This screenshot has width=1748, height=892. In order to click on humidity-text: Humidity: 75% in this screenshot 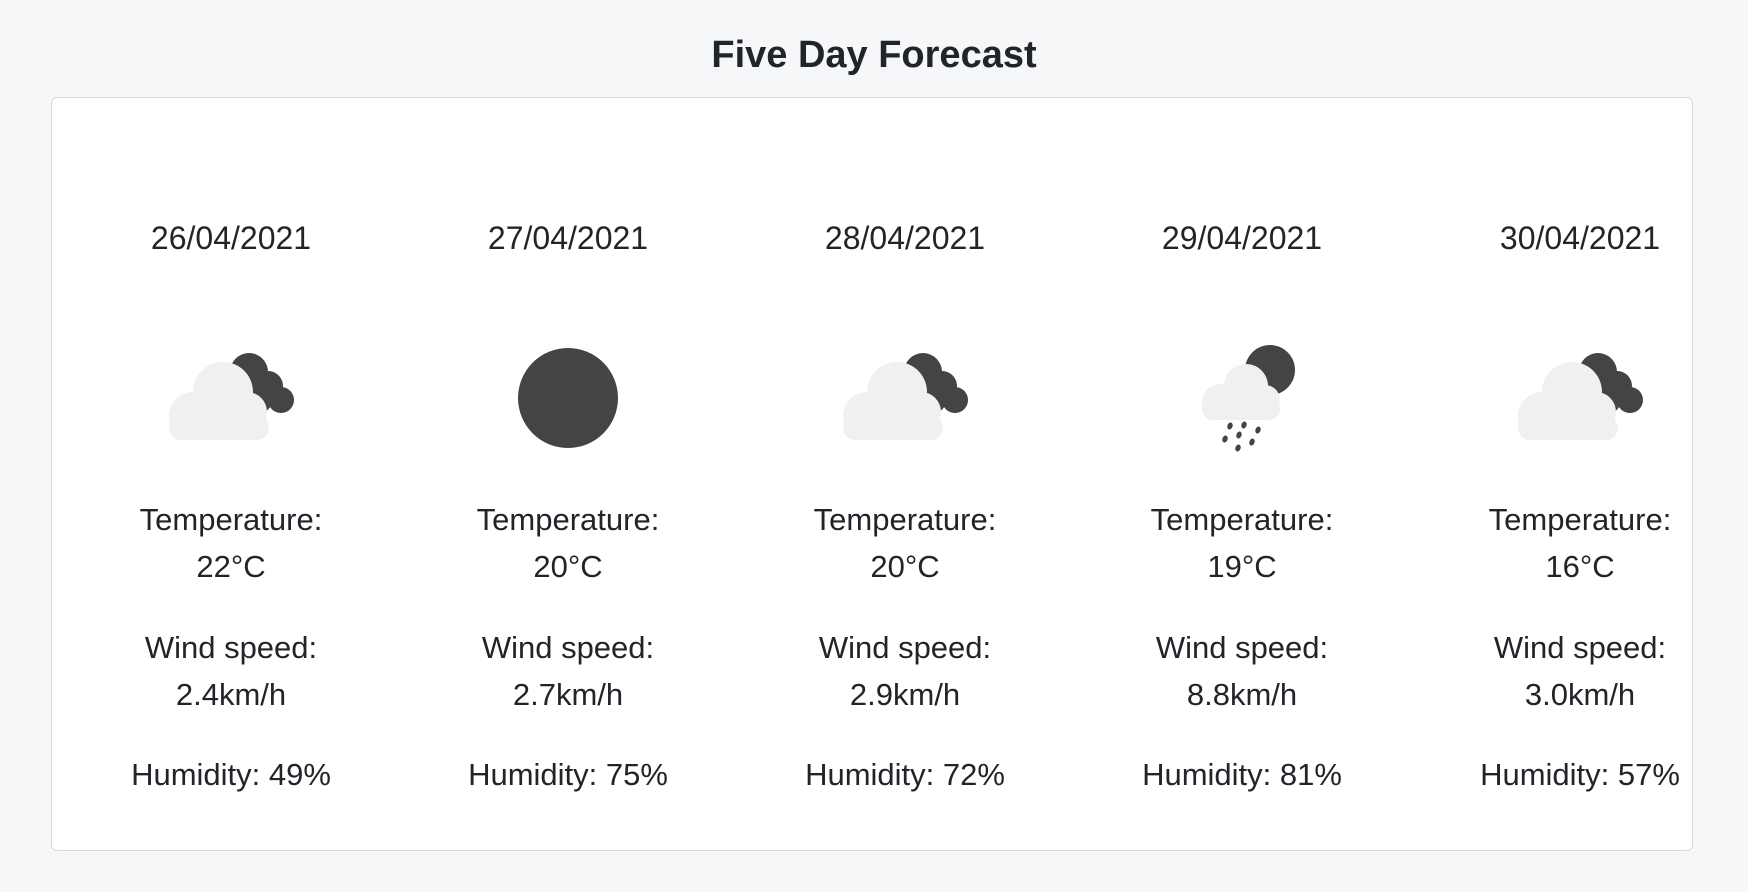, I will do `click(568, 774)`.